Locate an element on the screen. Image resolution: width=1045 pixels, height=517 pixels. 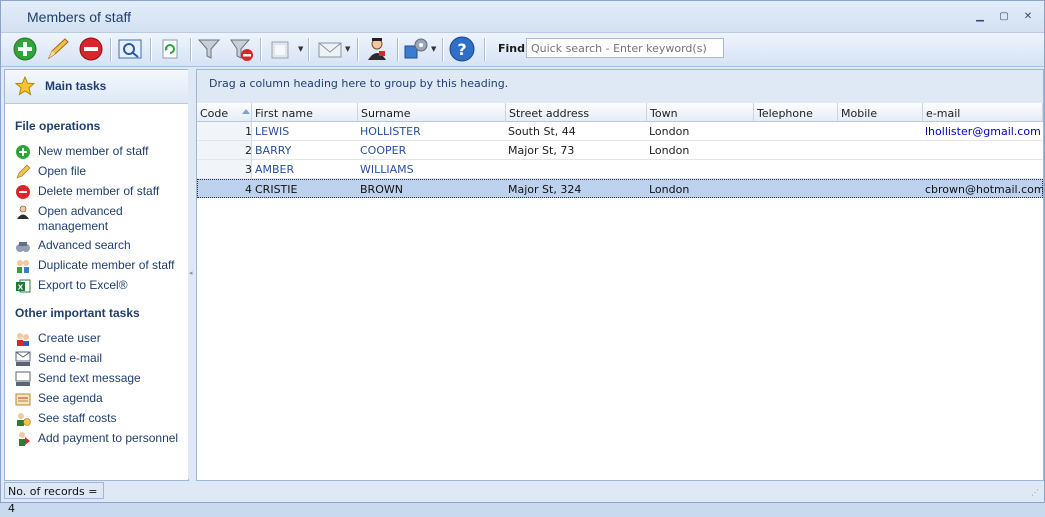
person-icon is located at coordinates (23, 212).